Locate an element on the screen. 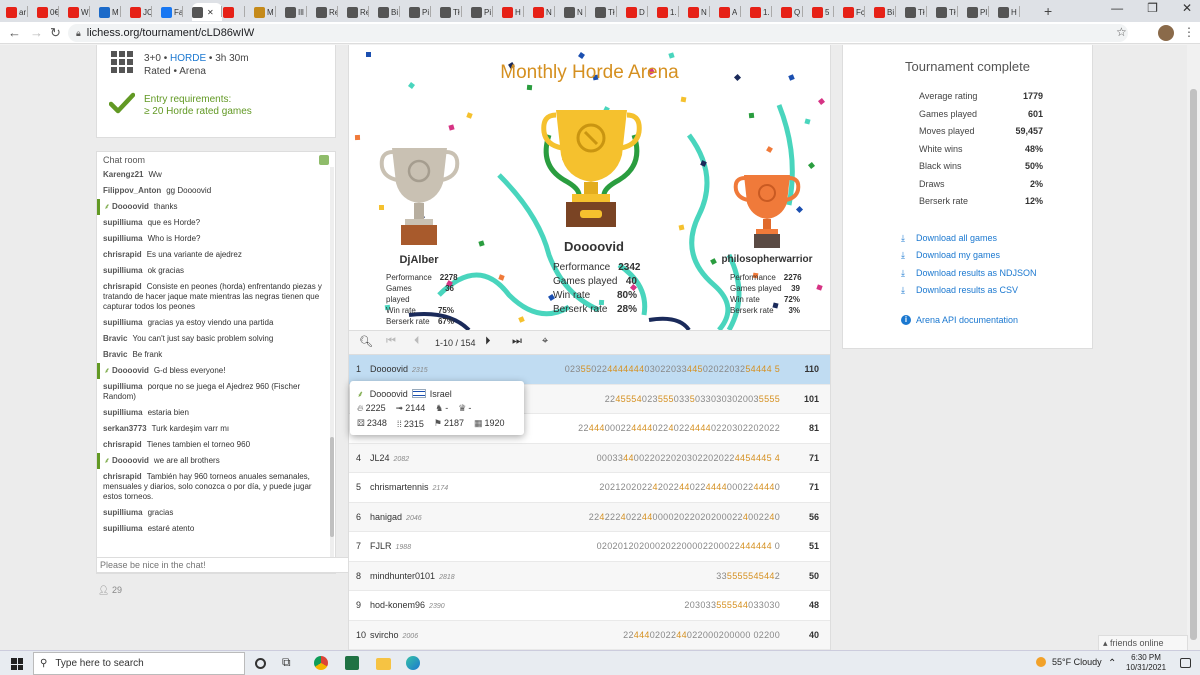  download-link: ⤓ Download my games is located at coordinates (969, 255).